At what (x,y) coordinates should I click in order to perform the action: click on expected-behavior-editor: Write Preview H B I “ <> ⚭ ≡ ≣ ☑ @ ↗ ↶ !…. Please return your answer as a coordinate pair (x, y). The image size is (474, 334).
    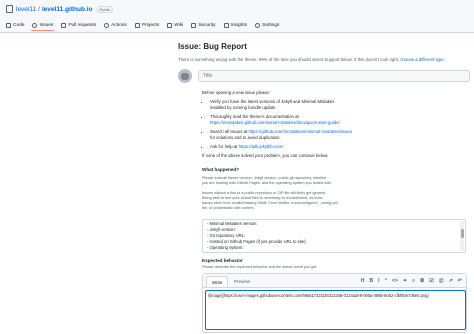
    Looking at the image, I should click on (334, 303).